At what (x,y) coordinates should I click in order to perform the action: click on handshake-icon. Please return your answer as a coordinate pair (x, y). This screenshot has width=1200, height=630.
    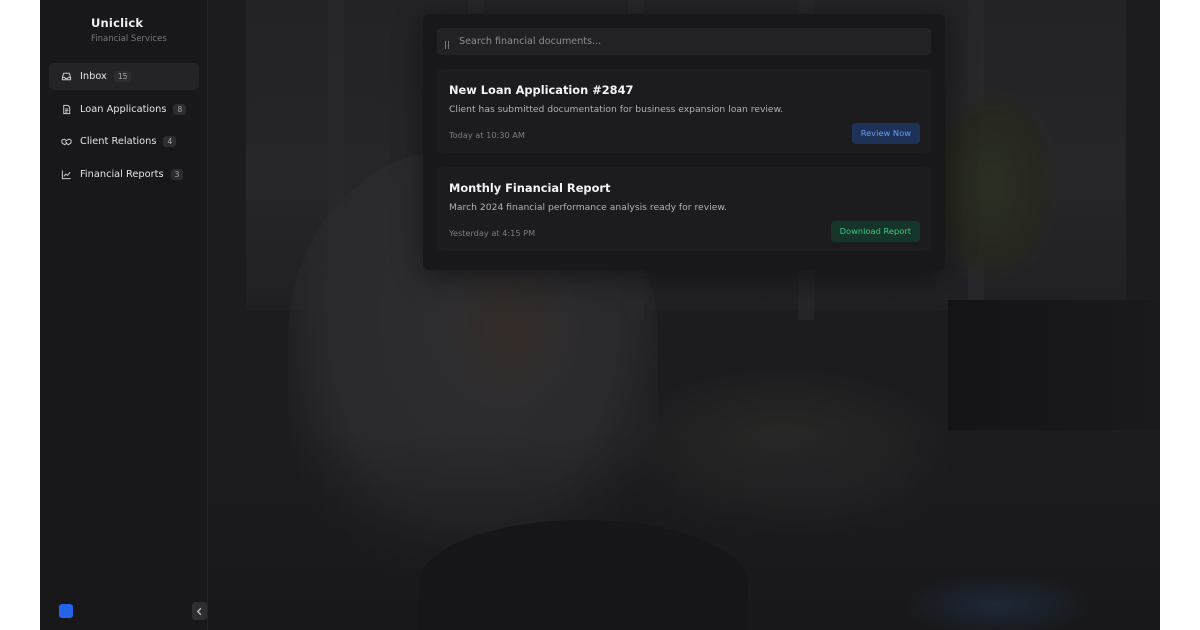
    Looking at the image, I should click on (66, 142).